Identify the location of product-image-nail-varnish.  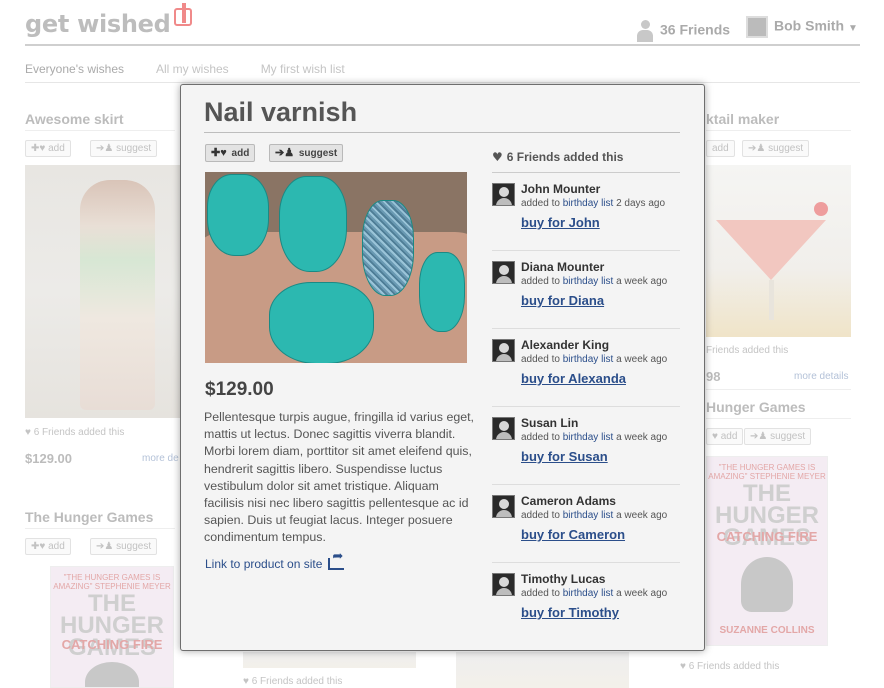
(336, 267).